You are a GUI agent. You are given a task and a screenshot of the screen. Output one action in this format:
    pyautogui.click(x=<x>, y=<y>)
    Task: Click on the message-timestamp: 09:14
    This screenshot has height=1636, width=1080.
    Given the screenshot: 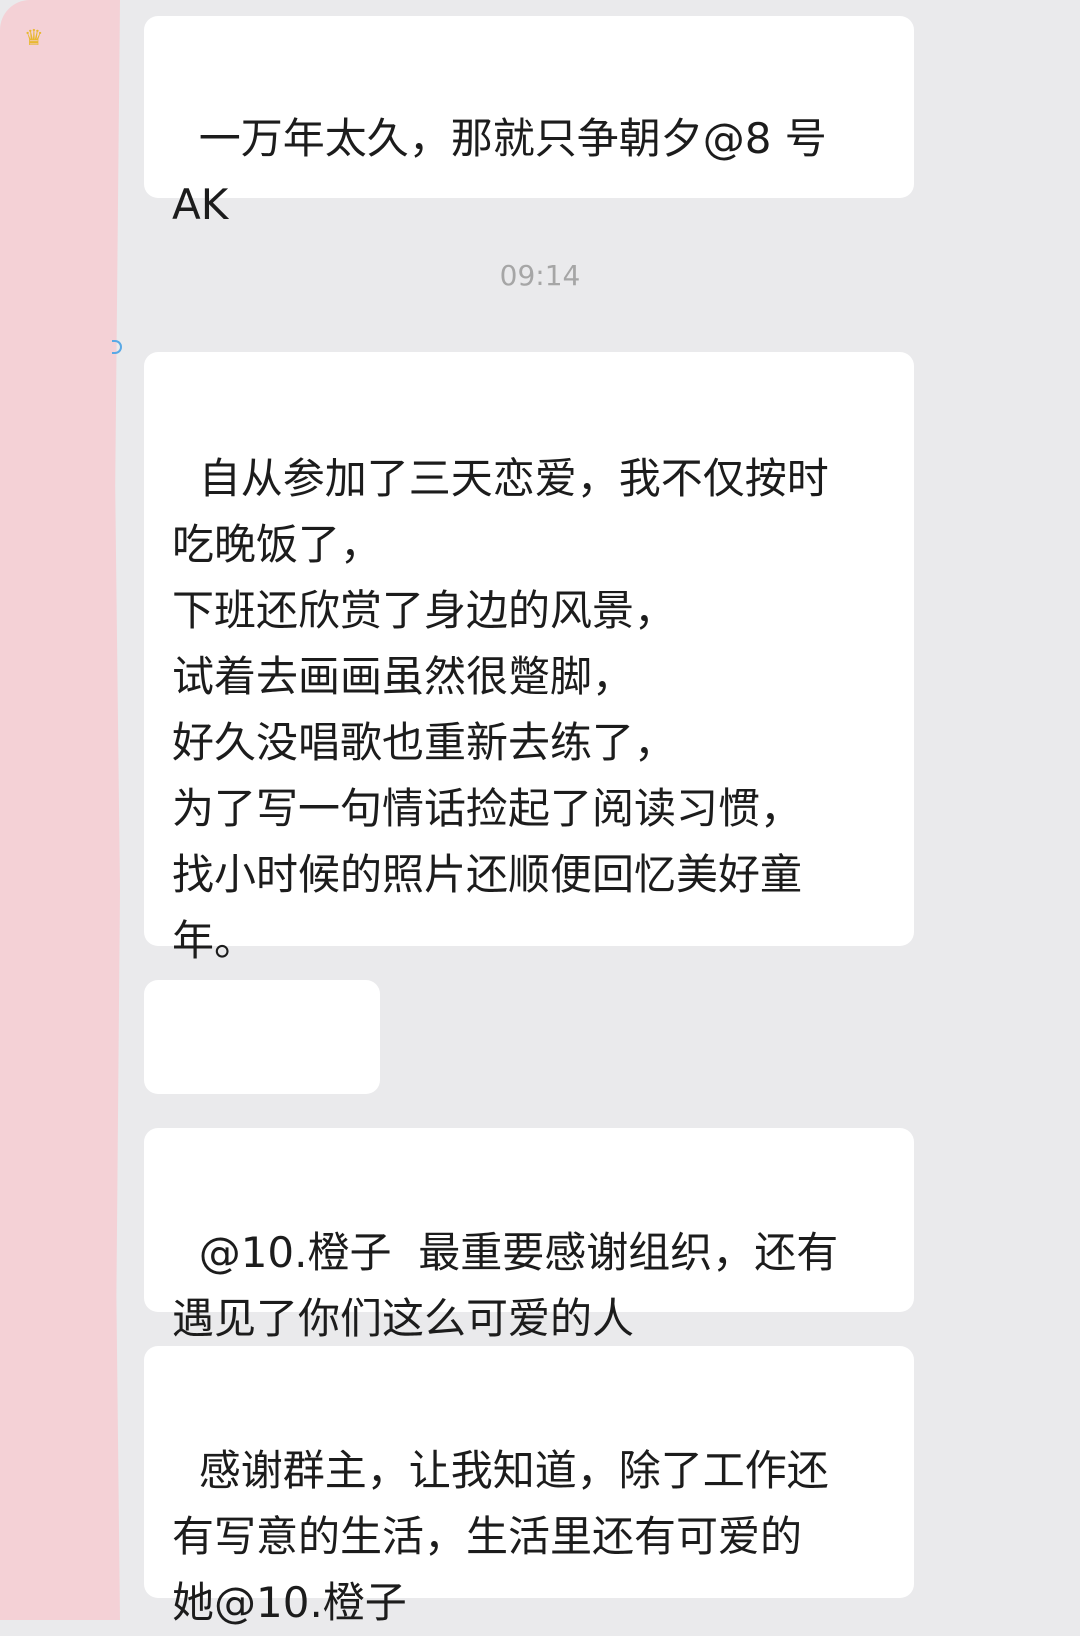 What is the action you would take?
    pyautogui.click(x=540, y=275)
    